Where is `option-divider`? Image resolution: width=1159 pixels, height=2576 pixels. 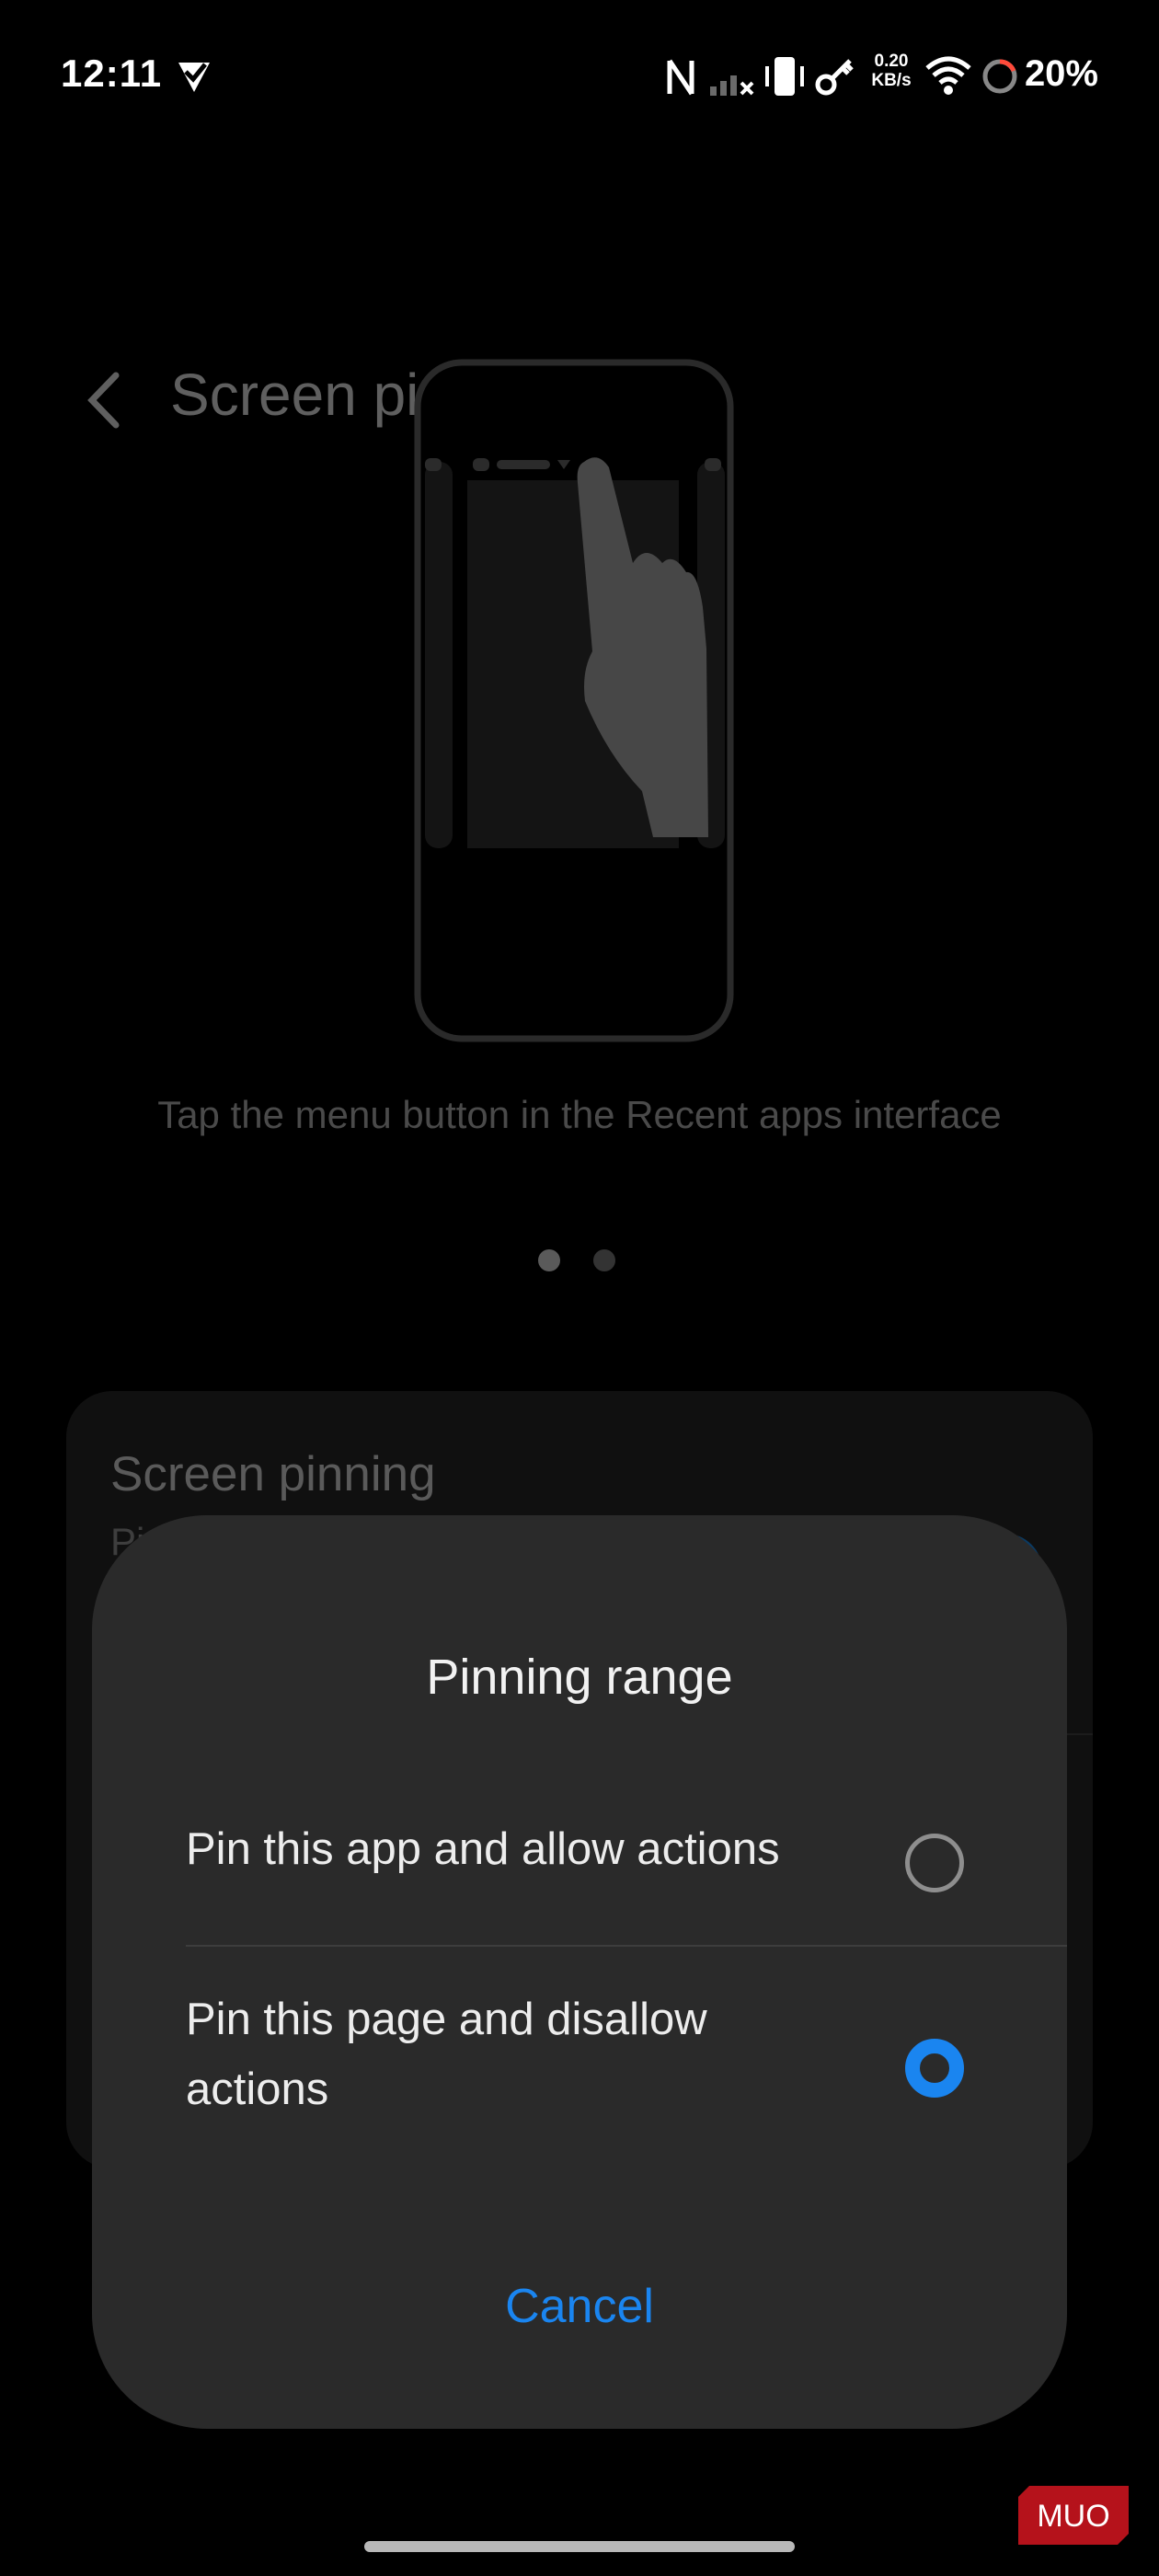 option-divider is located at coordinates (626, 1946).